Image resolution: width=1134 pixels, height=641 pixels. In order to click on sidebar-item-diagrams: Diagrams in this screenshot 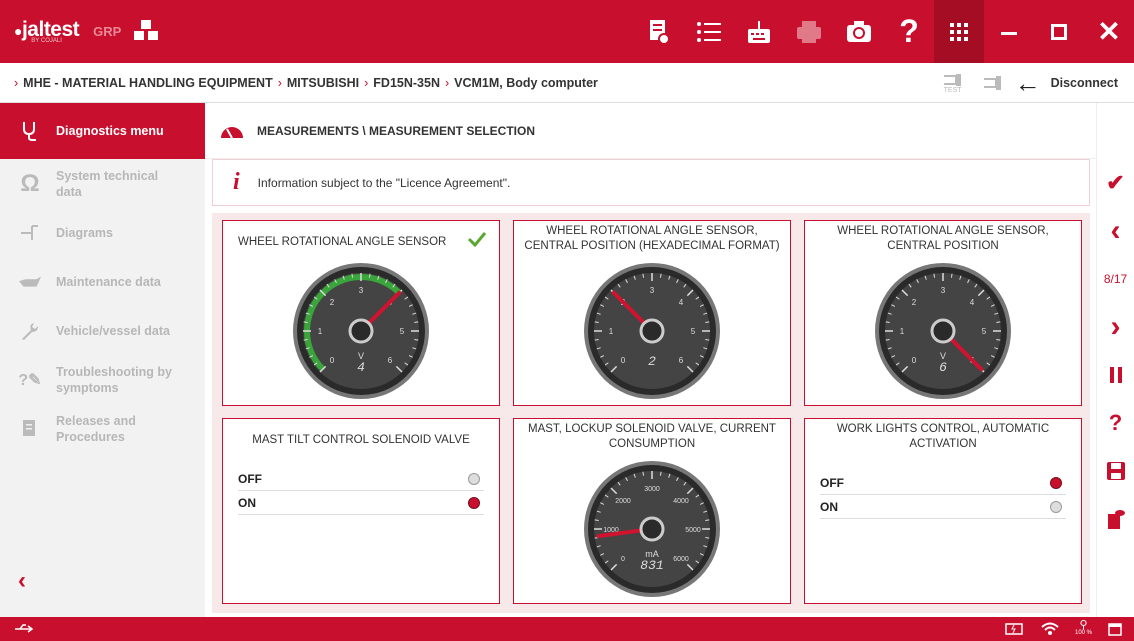, I will do `click(102, 232)`.